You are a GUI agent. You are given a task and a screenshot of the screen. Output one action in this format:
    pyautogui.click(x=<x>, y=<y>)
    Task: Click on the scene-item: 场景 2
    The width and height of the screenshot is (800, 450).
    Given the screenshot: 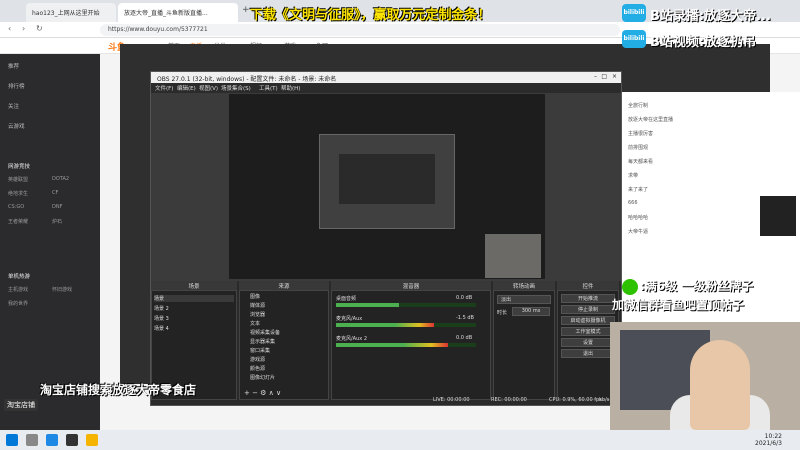 What is the action you would take?
    pyautogui.click(x=161, y=308)
    